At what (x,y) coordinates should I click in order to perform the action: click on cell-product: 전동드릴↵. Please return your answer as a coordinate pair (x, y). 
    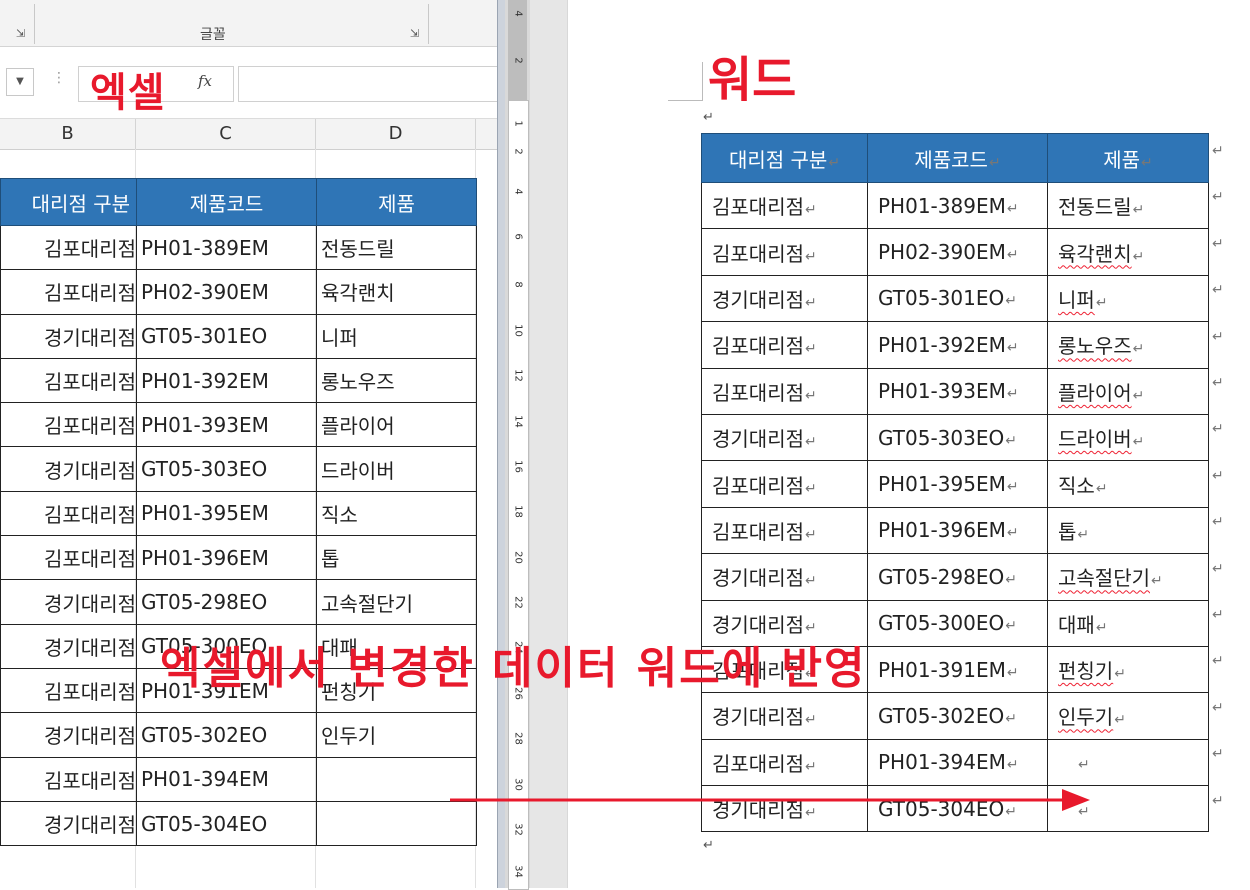
    Looking at the image, I should click on (1128, 205).